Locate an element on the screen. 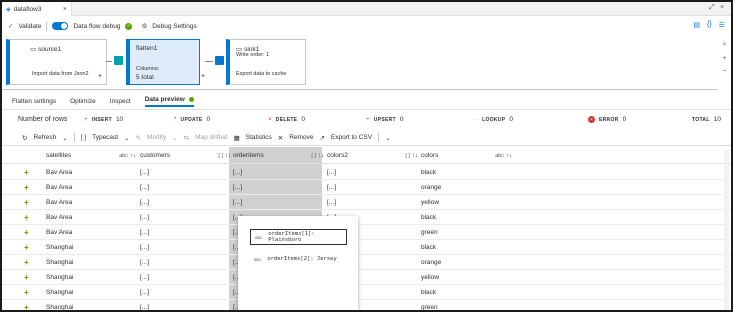  delete-value: 0 is located at coordinates (303, 119).